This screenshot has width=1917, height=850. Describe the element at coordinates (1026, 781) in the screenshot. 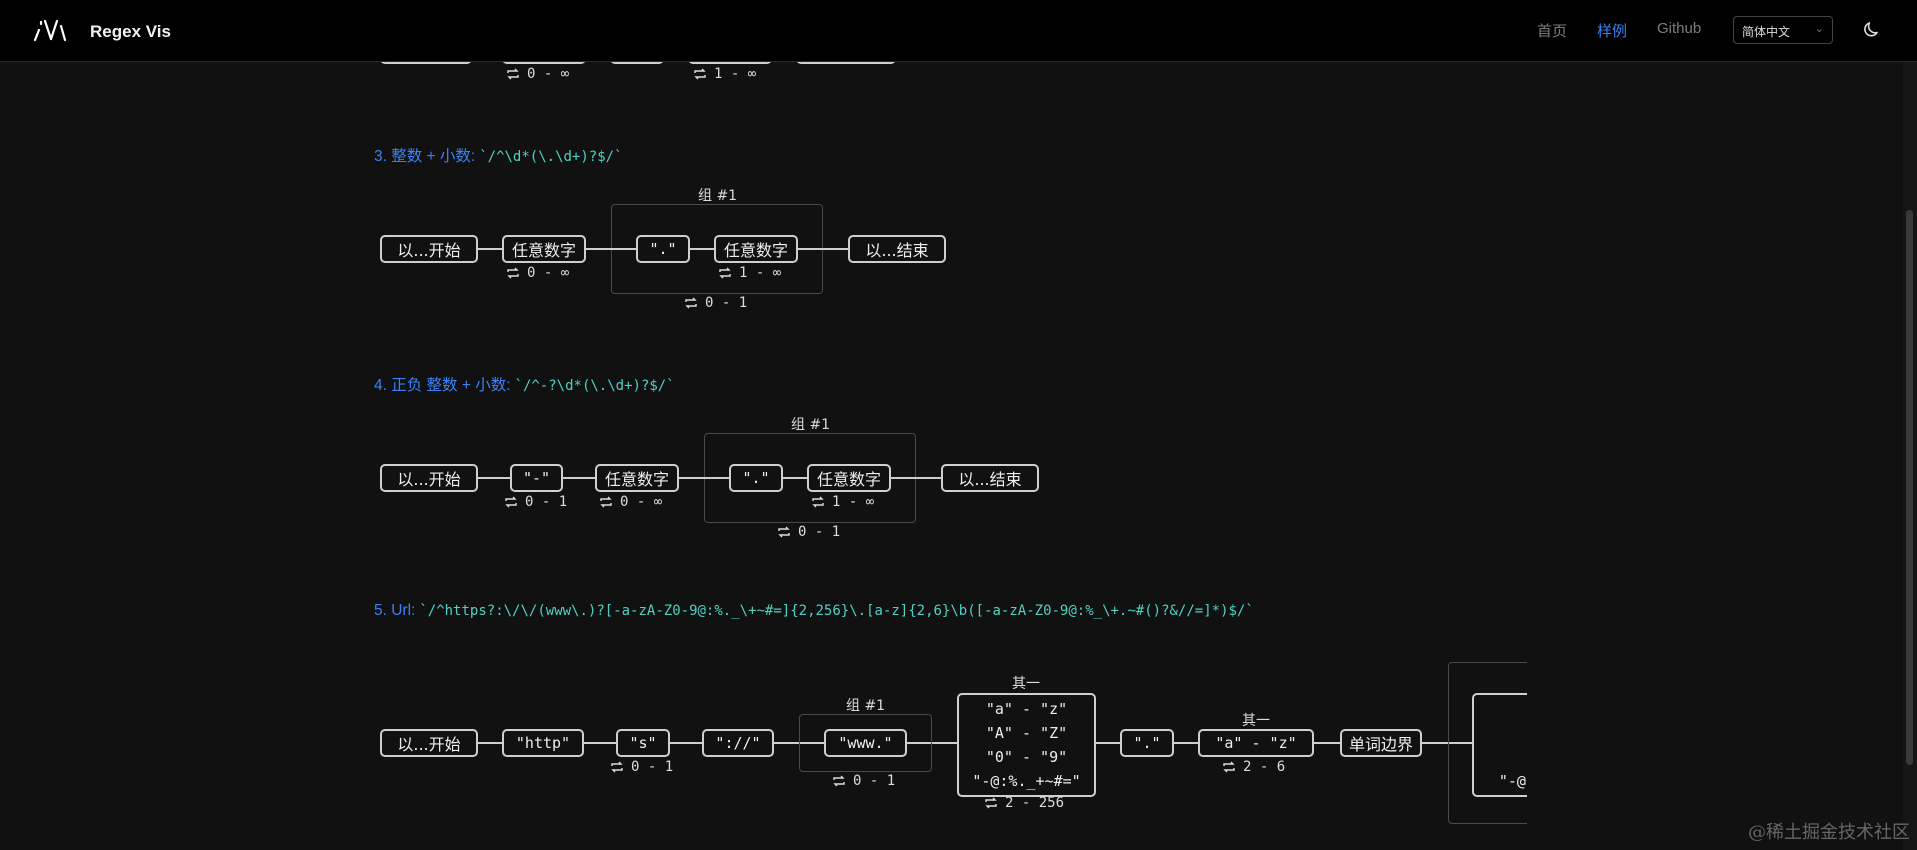

I see `range-item: "-@:%._+~#="` at that location.